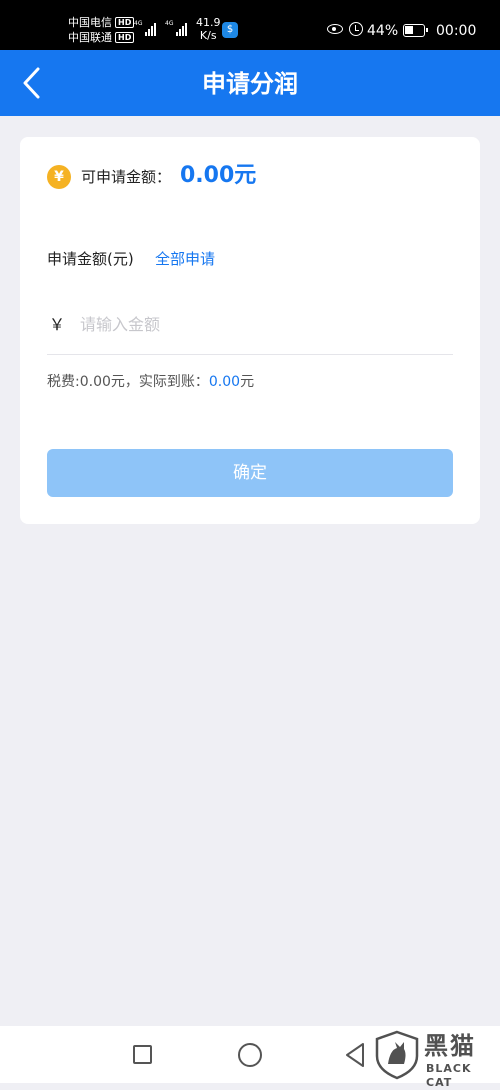  What do you see at coordinates (335, 29) in the screenshot?
I see `eye-icon` at bounding box center [335, 29].